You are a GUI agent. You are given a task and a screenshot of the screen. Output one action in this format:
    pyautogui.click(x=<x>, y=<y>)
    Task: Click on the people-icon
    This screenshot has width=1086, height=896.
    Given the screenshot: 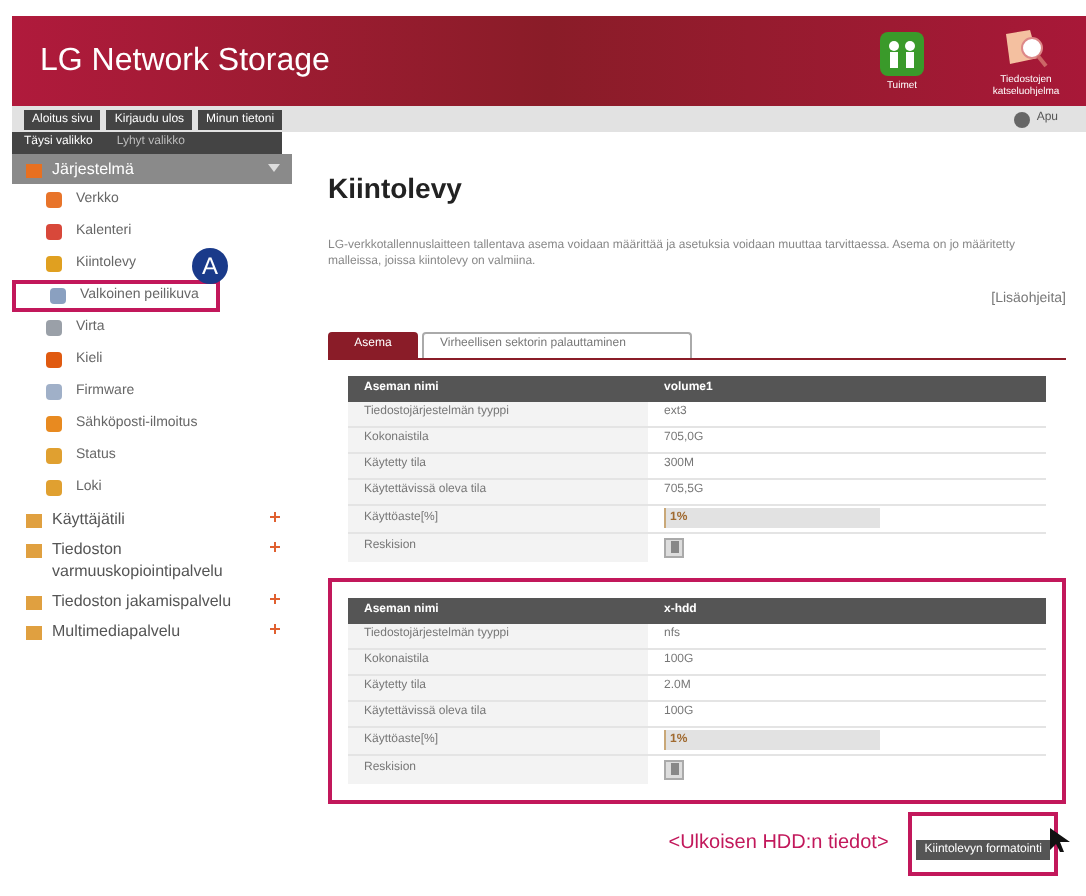 What is the action you would take?
    pyautogui.click(x=902, y=53)
    